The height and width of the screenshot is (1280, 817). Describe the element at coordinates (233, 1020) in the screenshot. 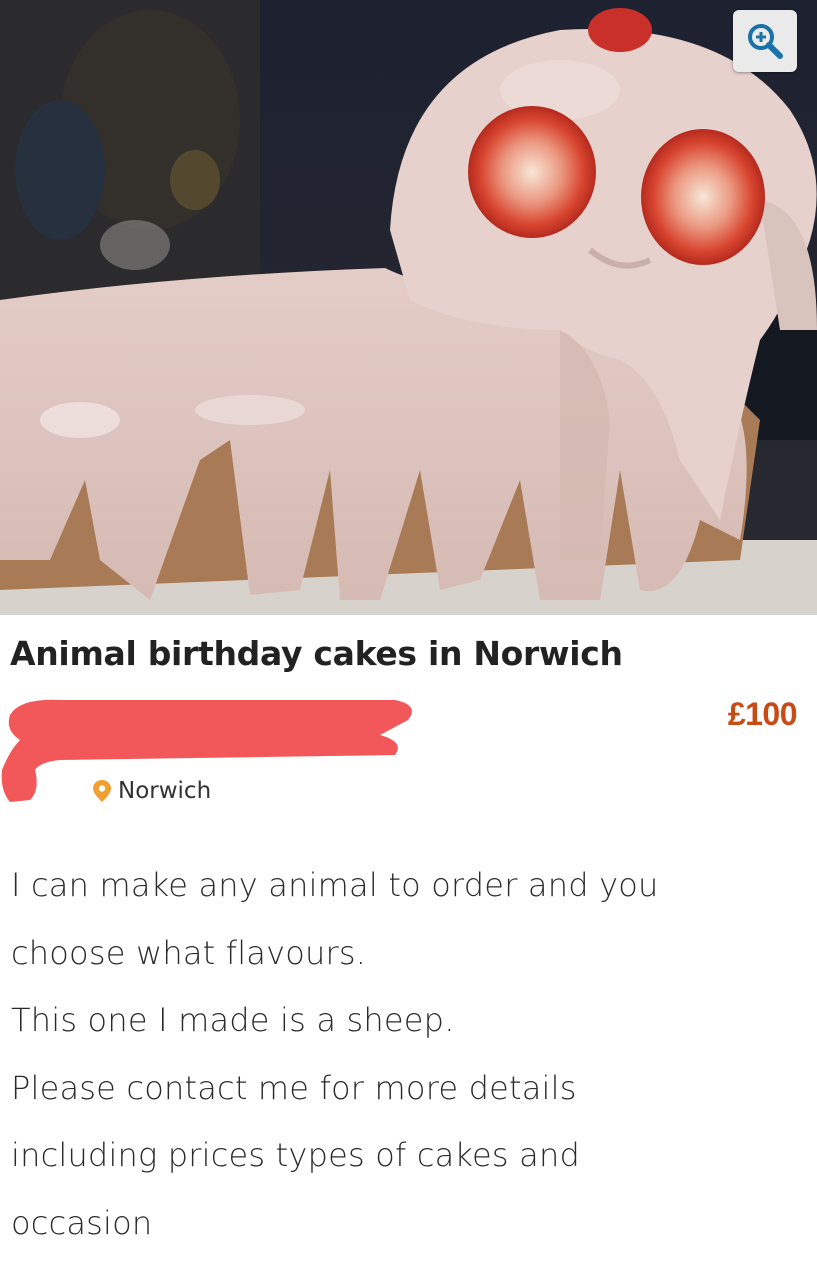

I see `description-line: This one I made is a sheep.` at that location.